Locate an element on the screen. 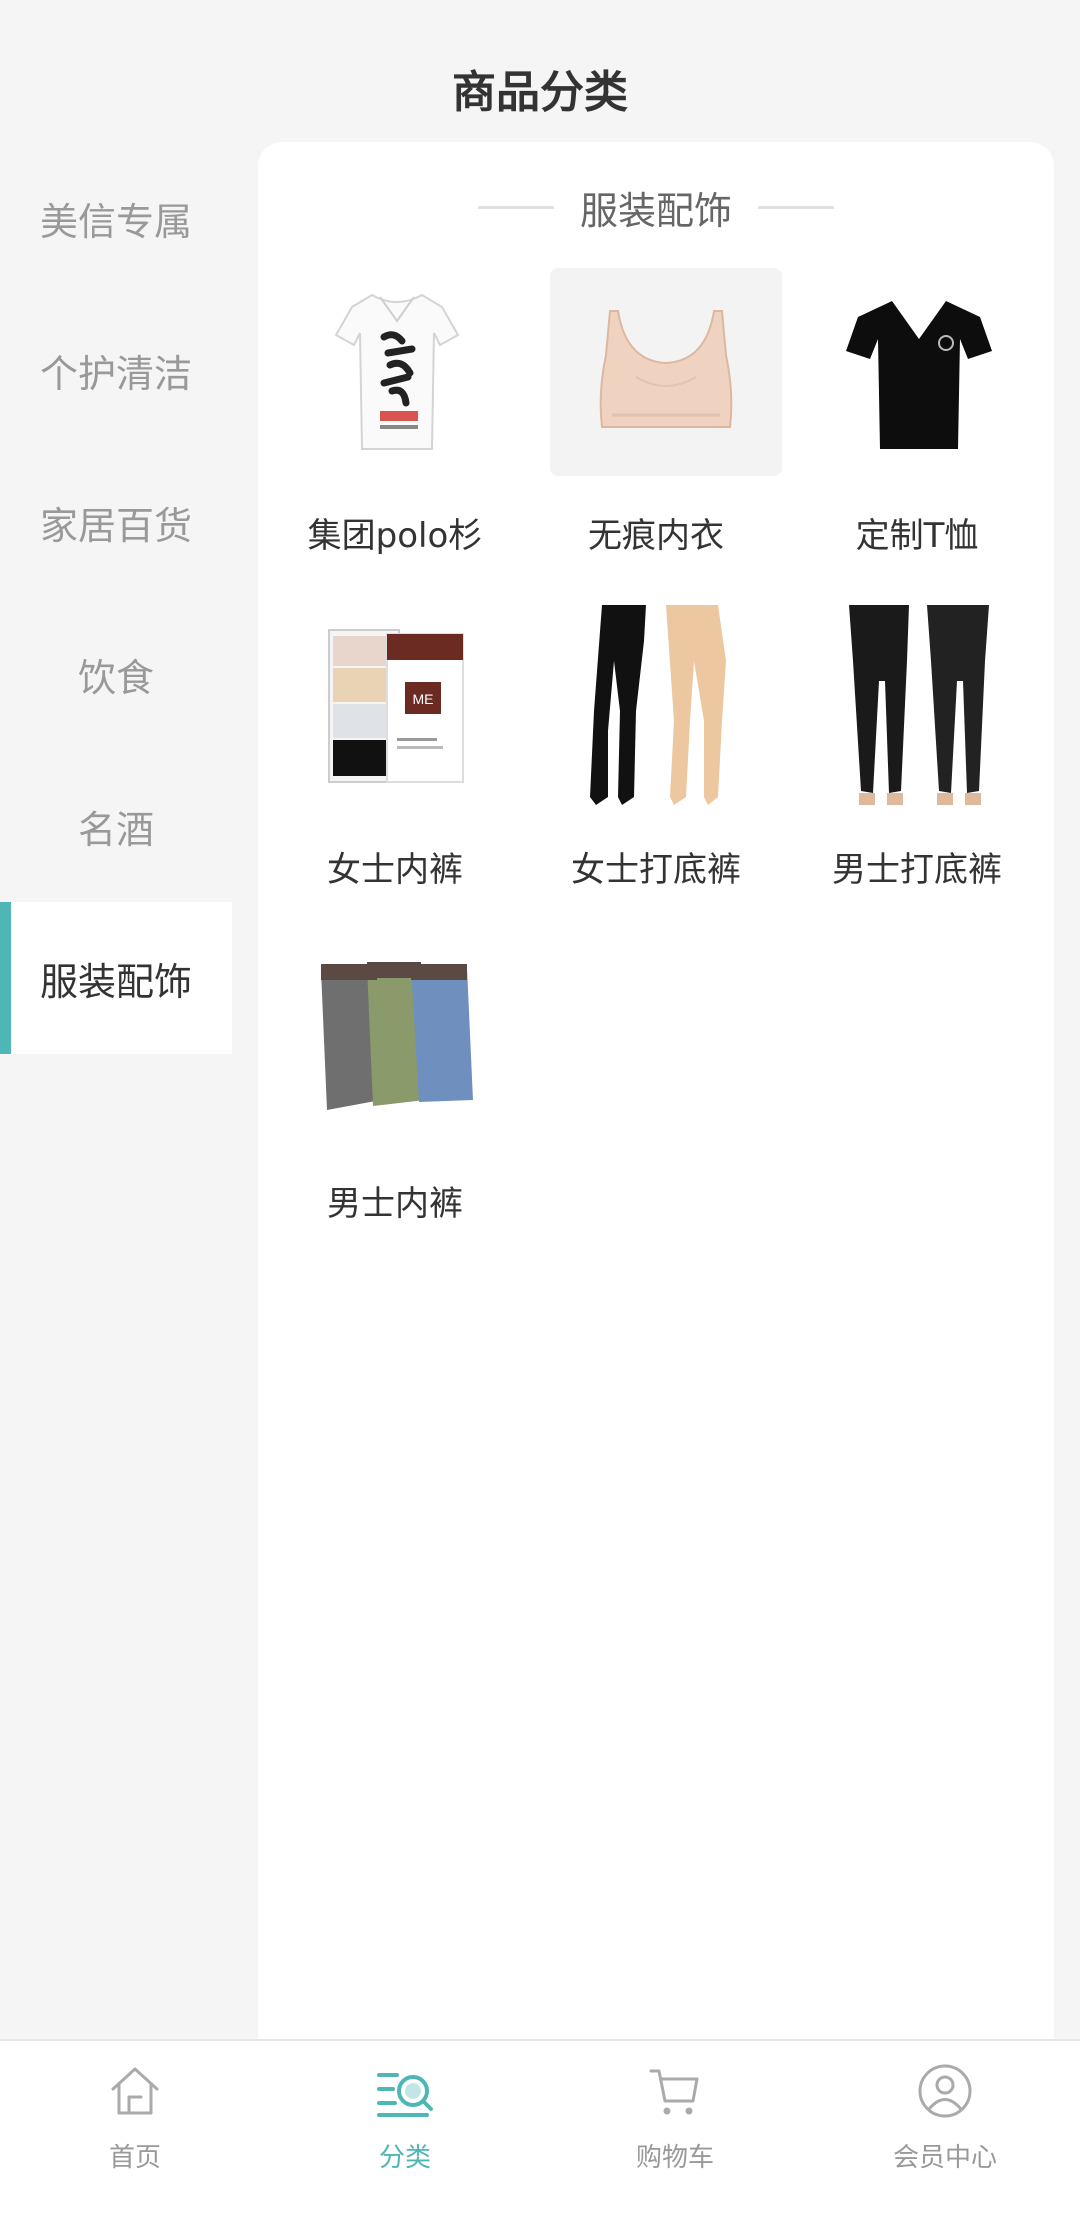 The width and height of the screenshot is (1080, 2215). category-sidebar: 美信专属 个护清洁 家居百货 饮食 名酒 服装配饰 is located at coordinates (116, 598).